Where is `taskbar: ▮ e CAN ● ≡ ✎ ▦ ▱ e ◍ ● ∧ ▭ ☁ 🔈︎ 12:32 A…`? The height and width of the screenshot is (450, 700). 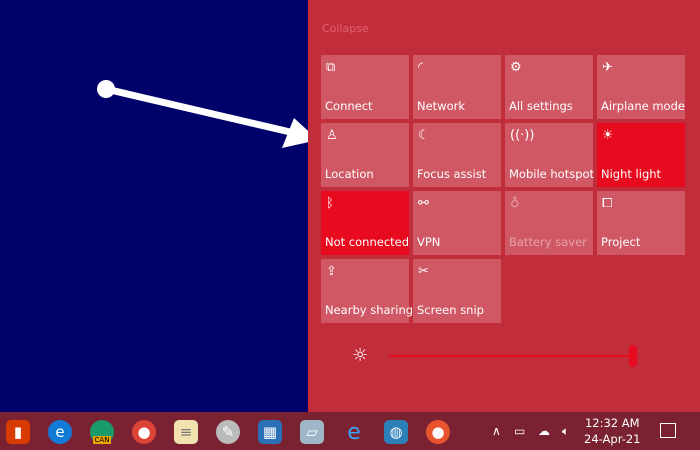 taskbar: ▮ e CAN ● ≡ ✎ ▦ ▱ e ◍ ● ∧ ▭ ☁ 🔈︎ 12:32 A… is located at coordinates (350, 431).